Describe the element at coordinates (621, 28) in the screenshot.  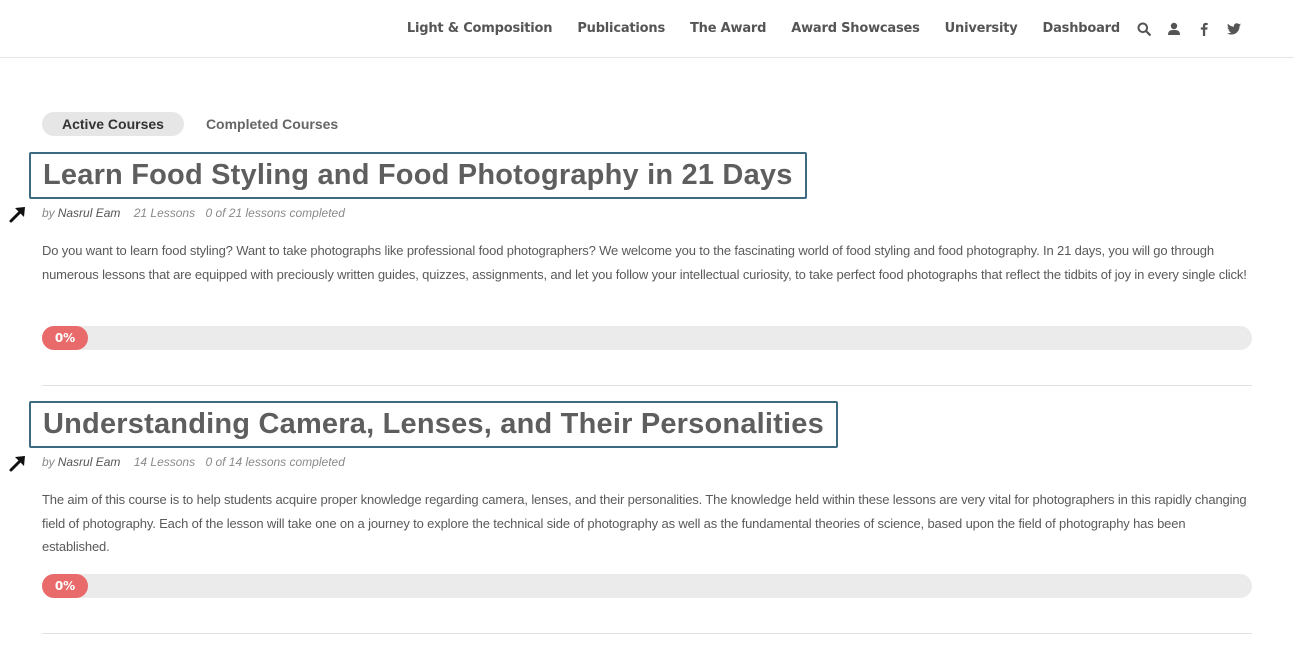
I see `nav-publications: Publications` at that location.